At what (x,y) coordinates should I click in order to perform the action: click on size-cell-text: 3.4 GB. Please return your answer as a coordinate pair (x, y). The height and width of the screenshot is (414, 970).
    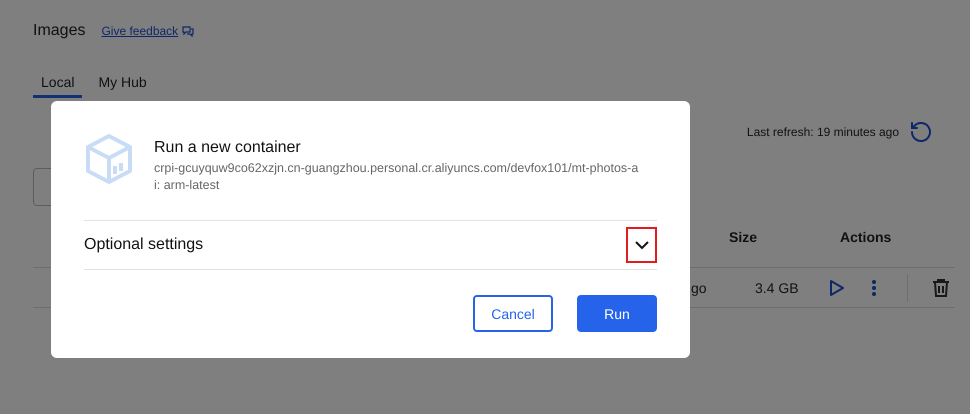
    Looking at the image, I should click on (777, 288).